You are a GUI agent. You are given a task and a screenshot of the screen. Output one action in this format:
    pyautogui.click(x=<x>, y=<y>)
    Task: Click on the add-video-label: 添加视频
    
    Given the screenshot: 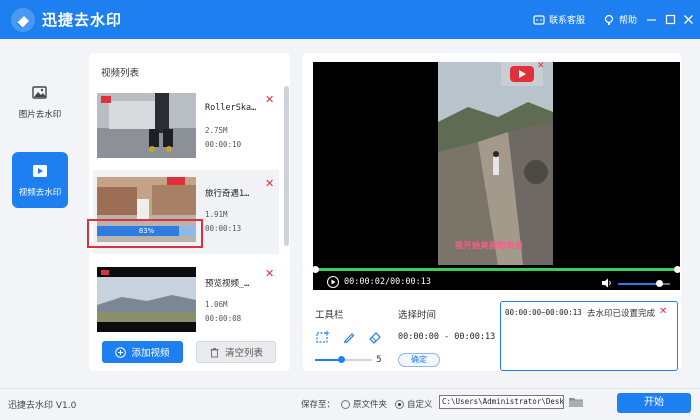 What is the action you would take?
    pyautogui.click(x=150, y=353)
    